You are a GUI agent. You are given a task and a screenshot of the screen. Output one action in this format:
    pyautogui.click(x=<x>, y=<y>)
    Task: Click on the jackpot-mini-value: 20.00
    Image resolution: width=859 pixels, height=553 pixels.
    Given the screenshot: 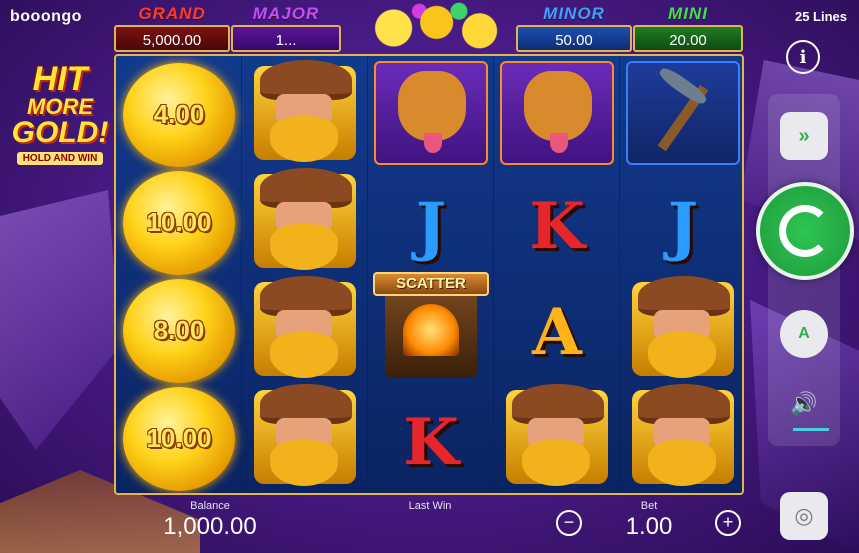 What is the action you would take?
    pyautogui.click(x=688, y=38)
    